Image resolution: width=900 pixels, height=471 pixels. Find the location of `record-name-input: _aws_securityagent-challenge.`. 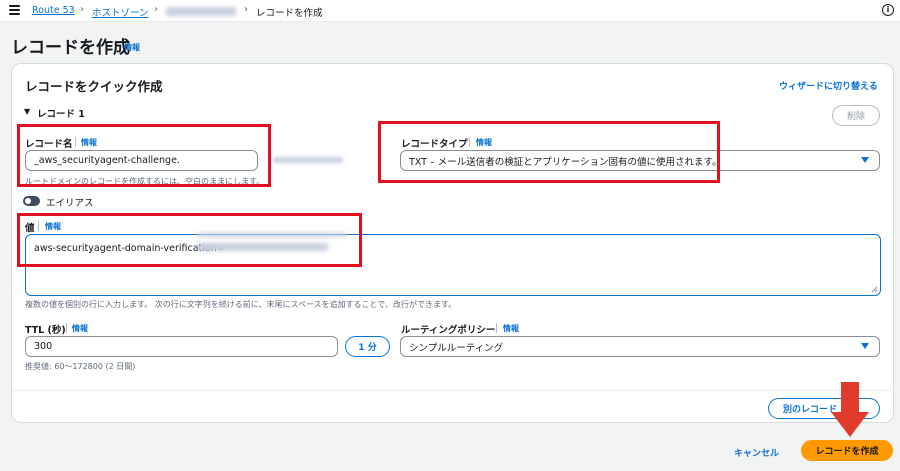

record-name-input: _aws_securityagent-challenge. is located at coordinates (141, 160).